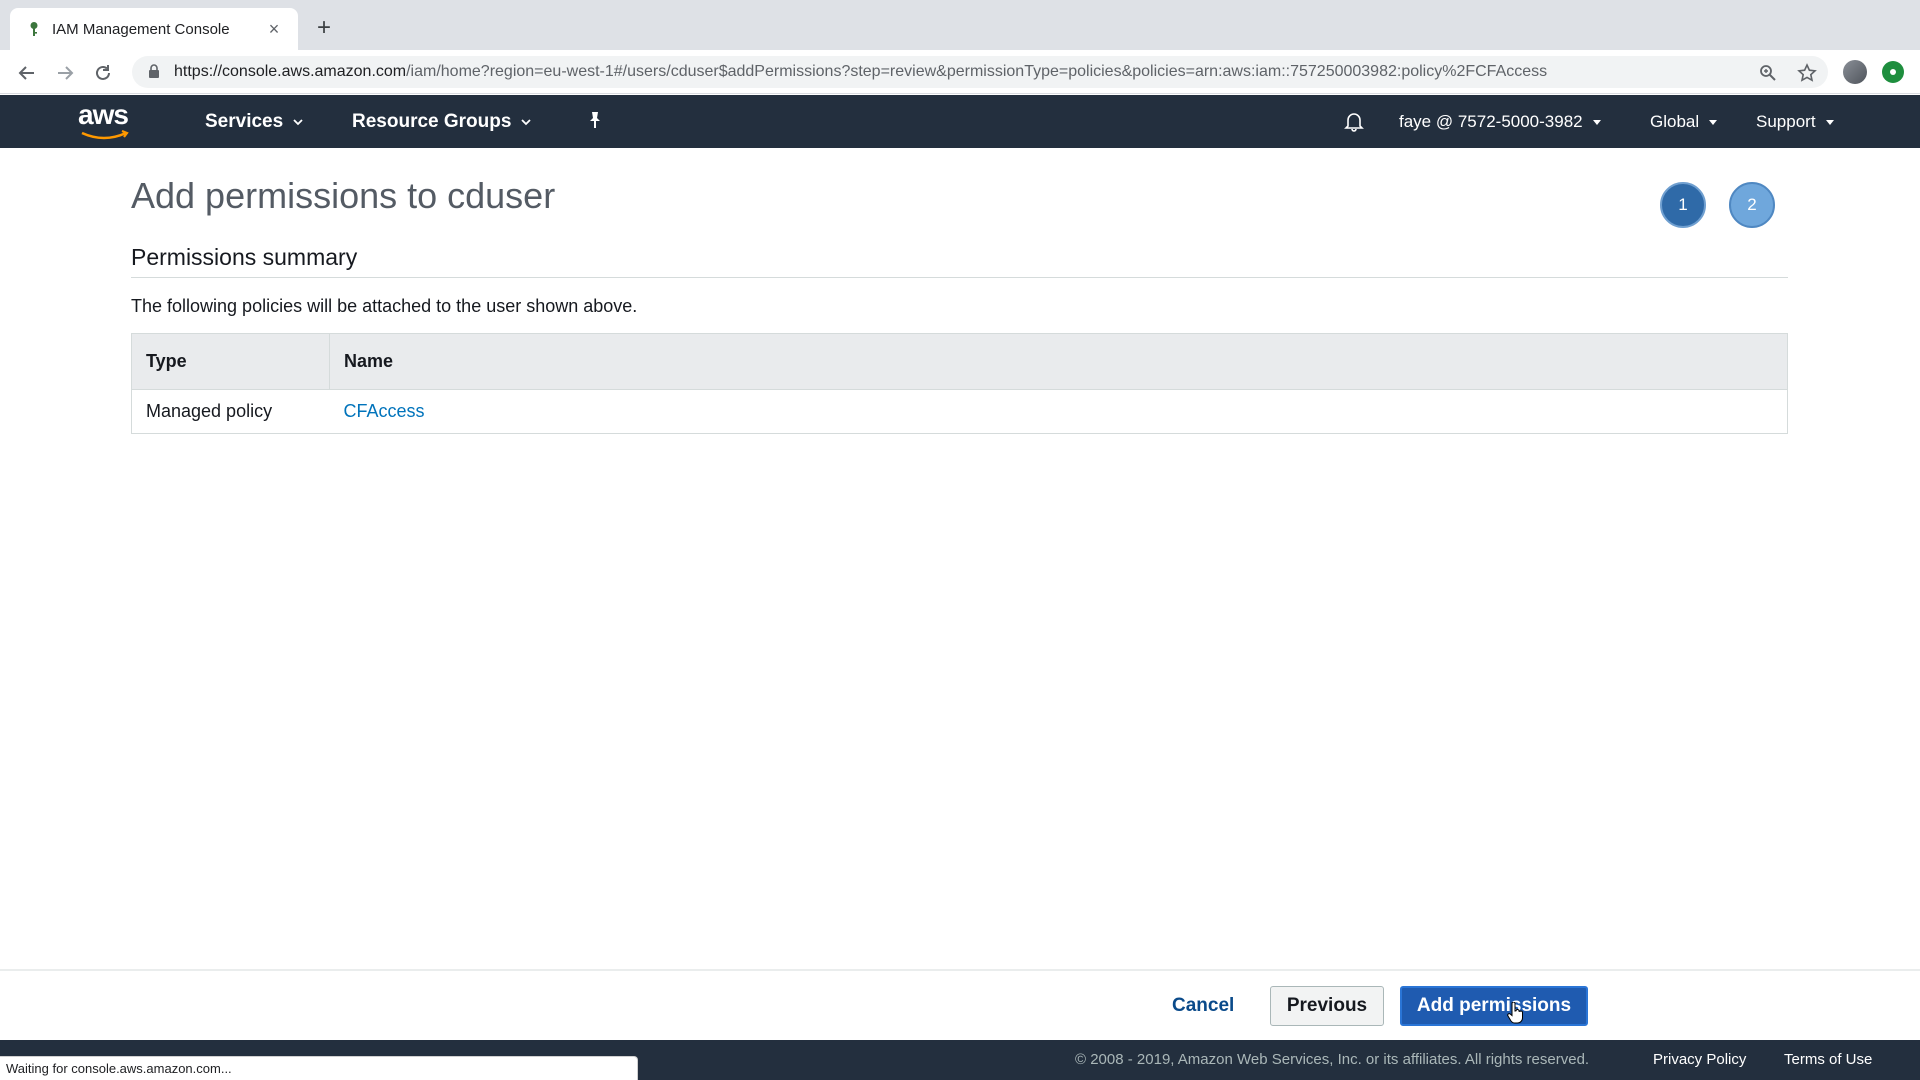  I want to click on wizard-step-2: 2, so click(1752, 205).